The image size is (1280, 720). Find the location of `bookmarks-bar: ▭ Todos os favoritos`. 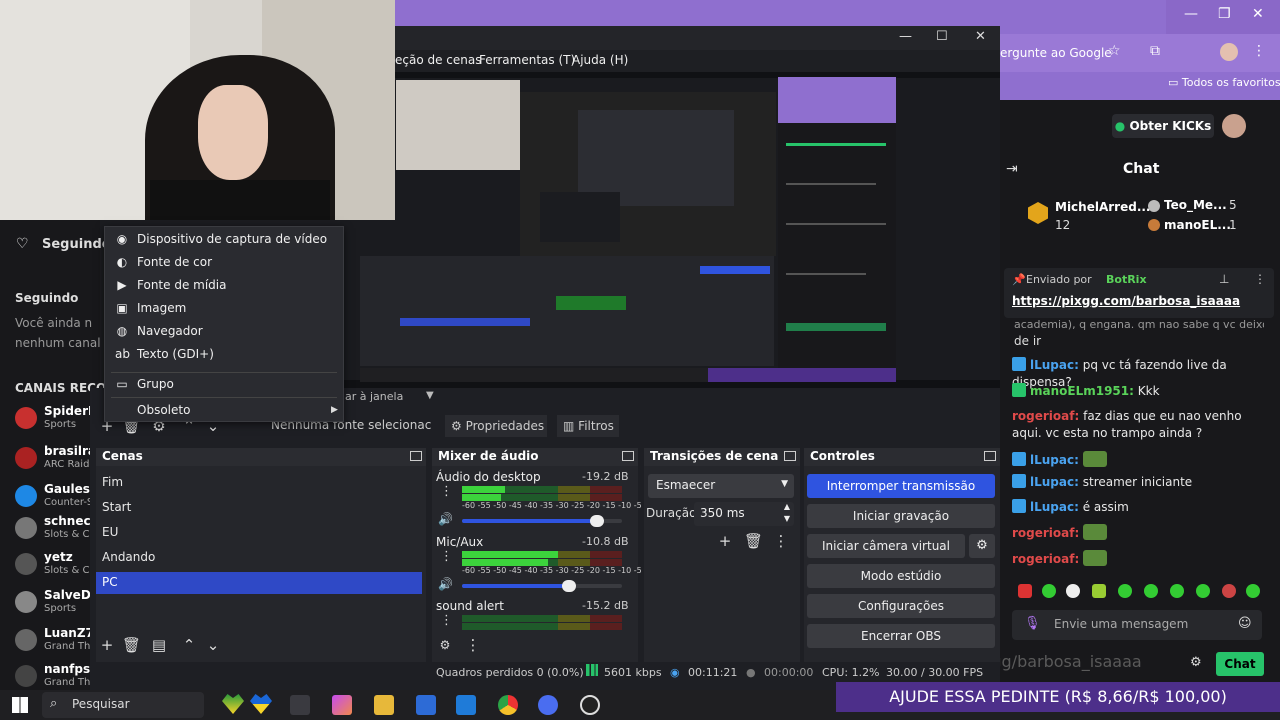

bookmarks-bar: ▭ Todos os favoritos is located at coordinates (1224, 82).